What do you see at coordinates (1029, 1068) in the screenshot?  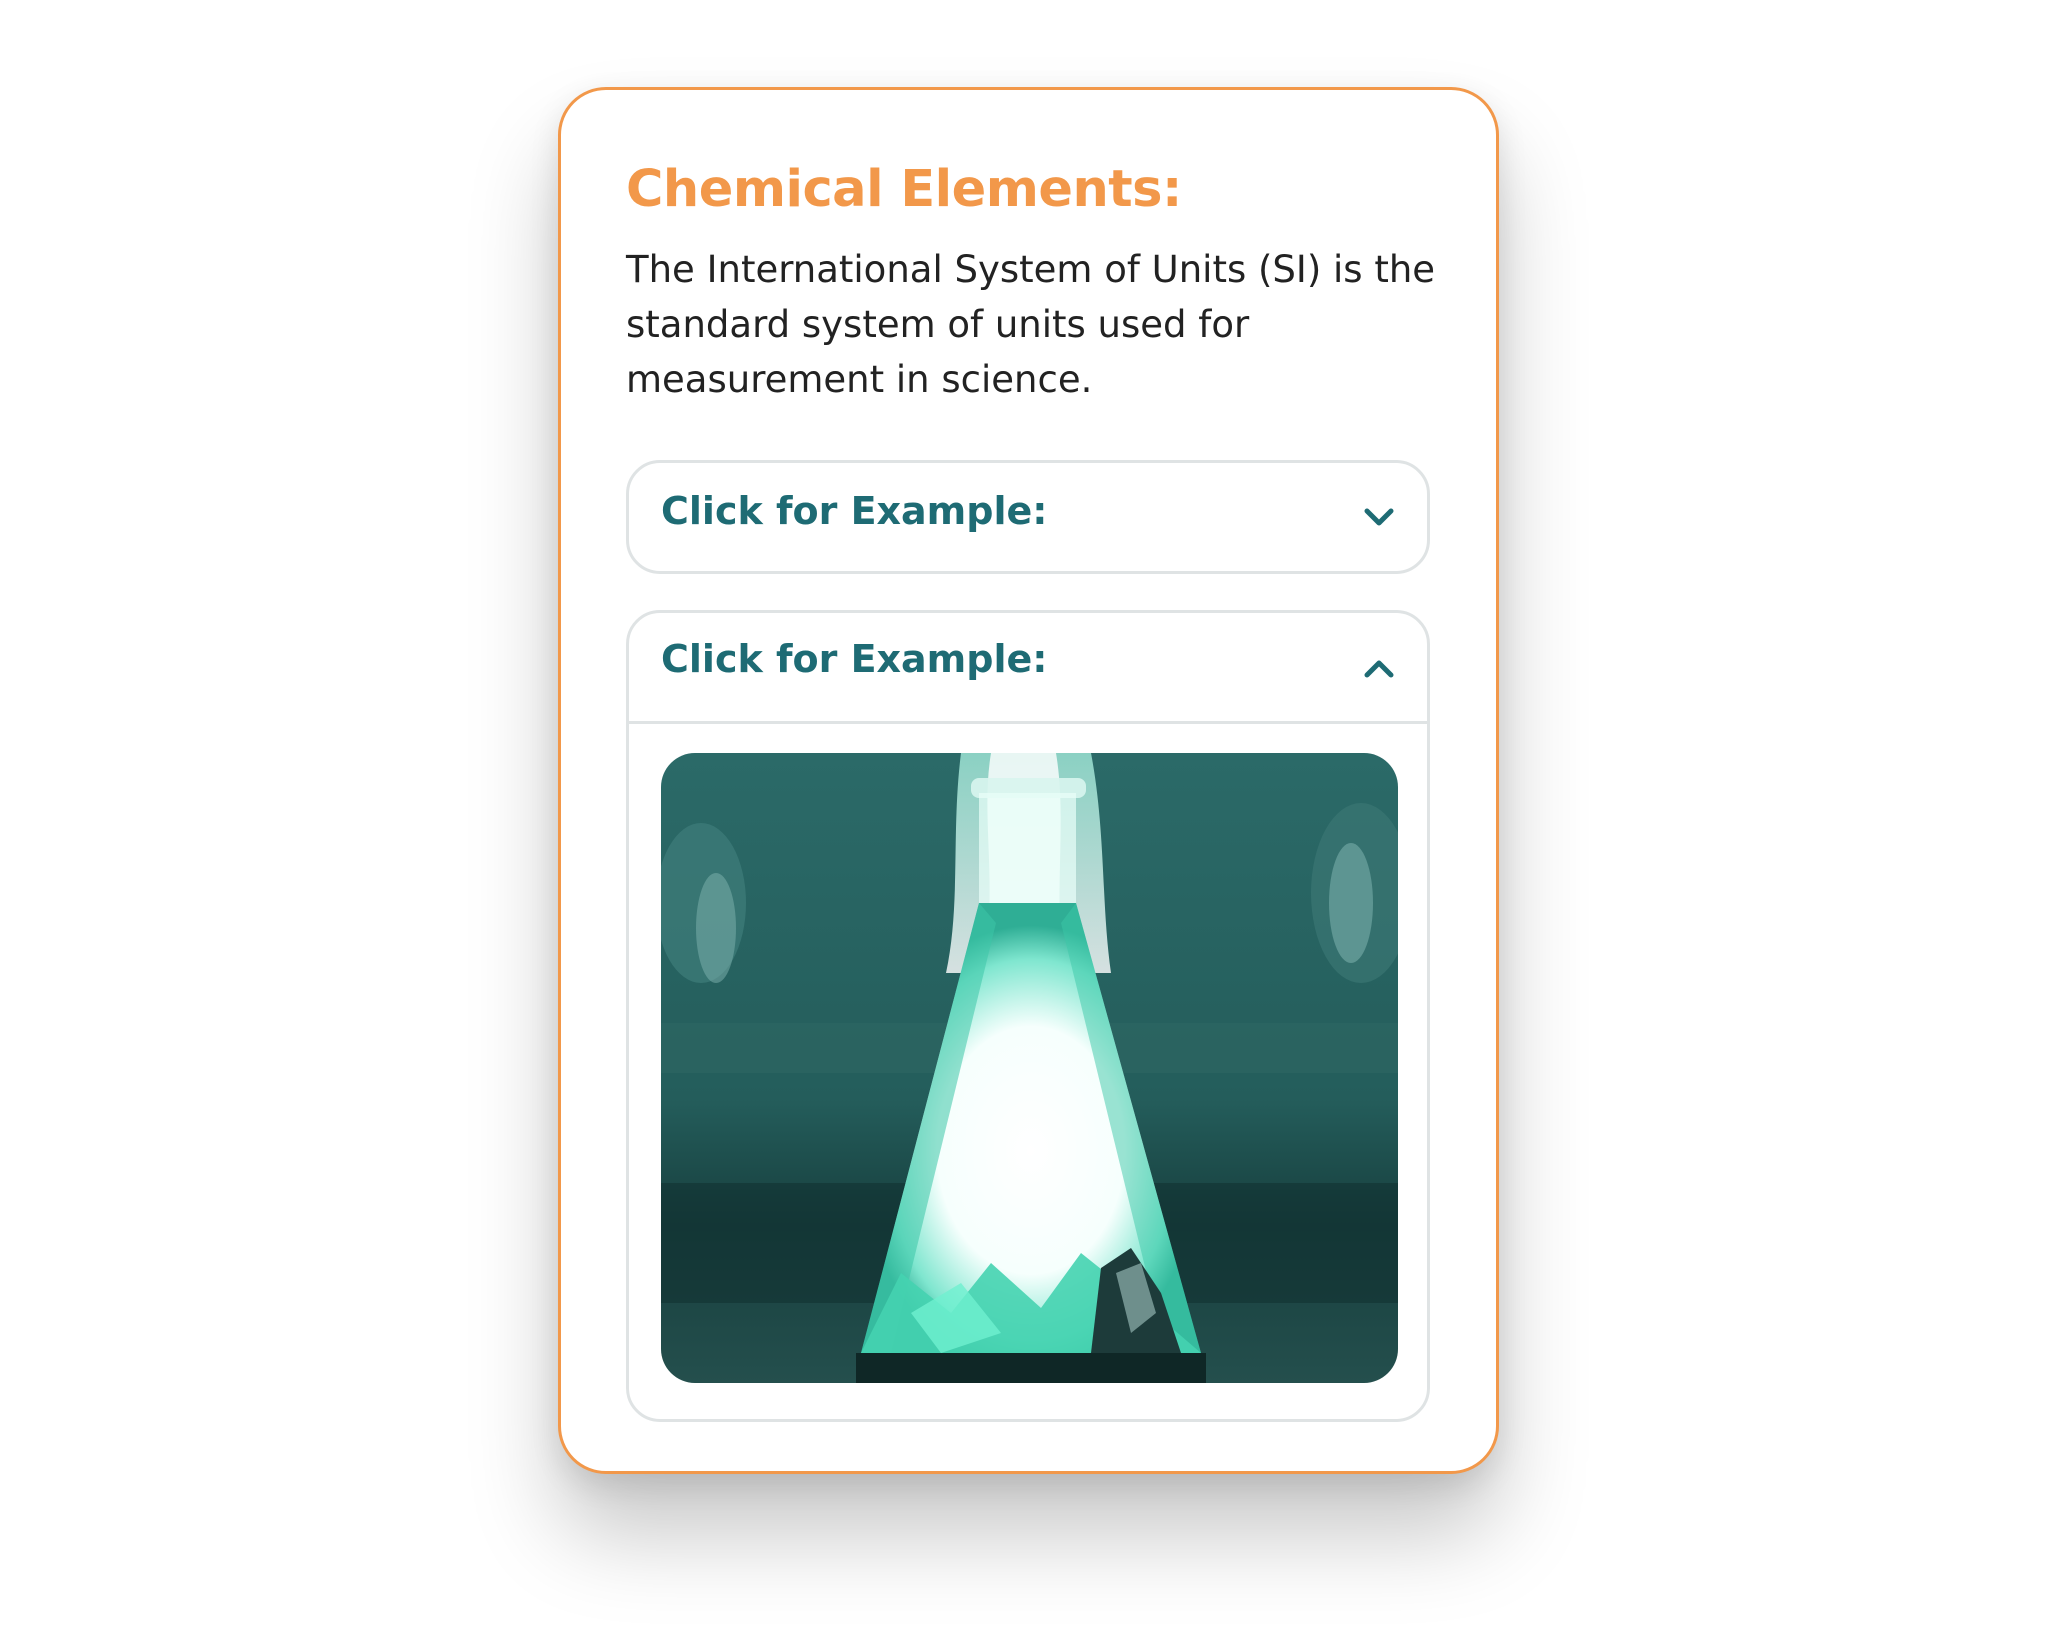 I see `flask-reaction-image` at bounding box center [1029, 1068].